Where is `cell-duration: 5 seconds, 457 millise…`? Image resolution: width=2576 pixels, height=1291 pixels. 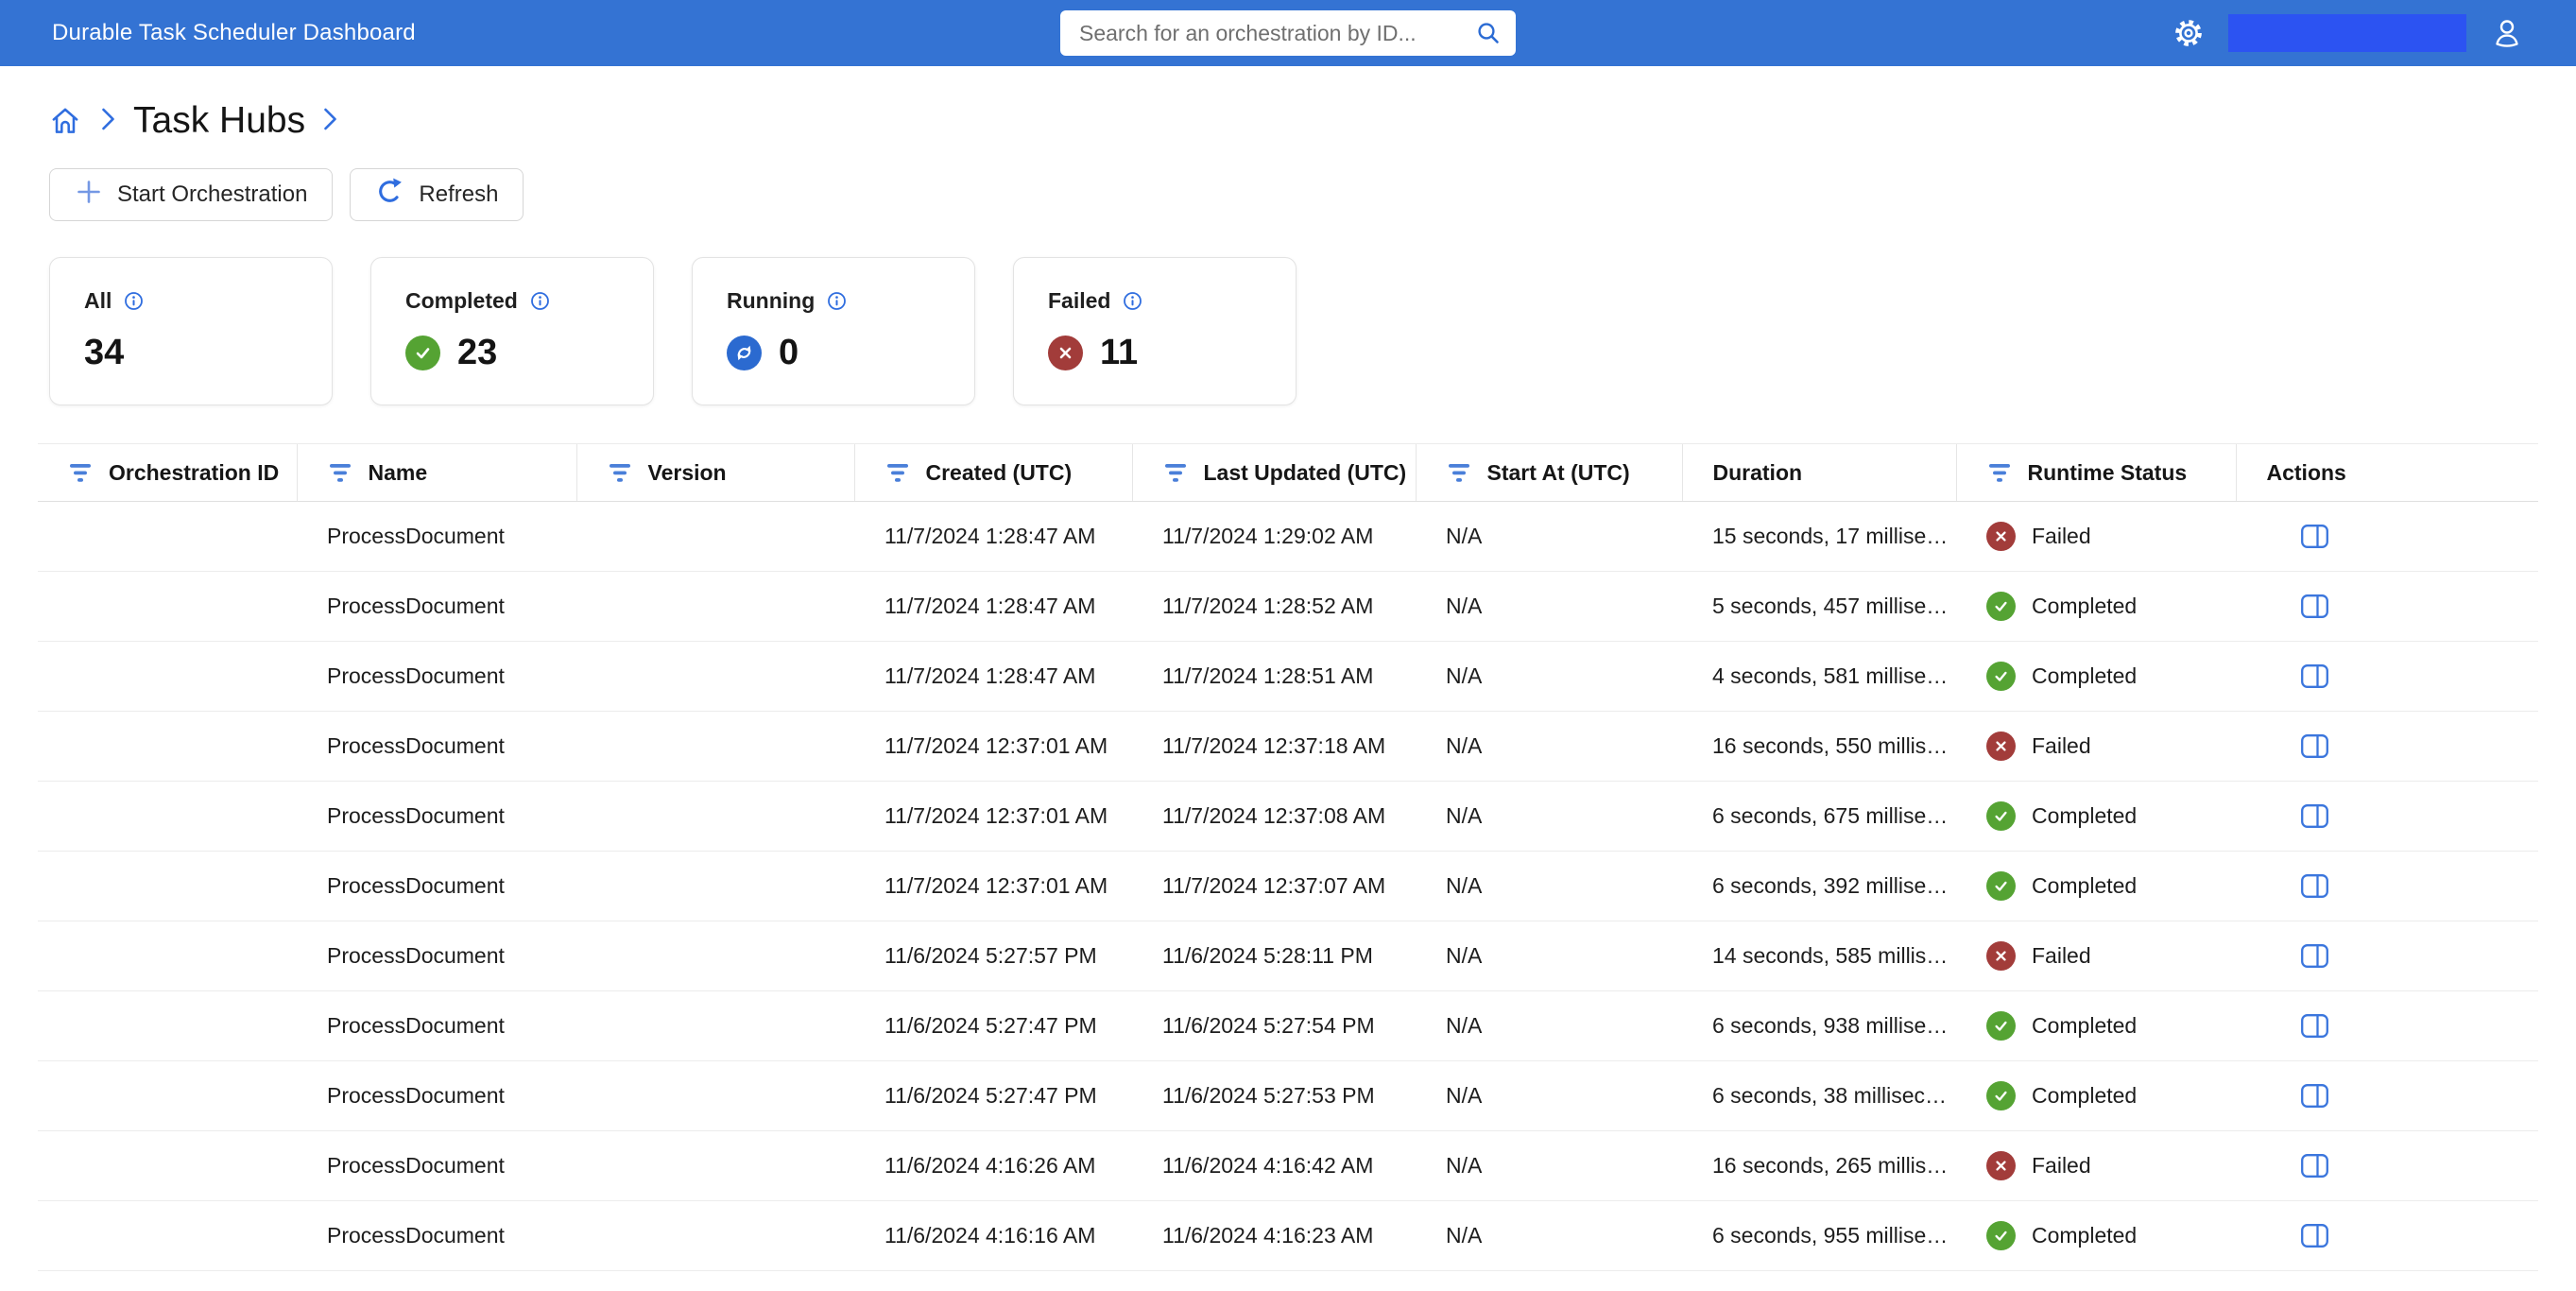
cell-duration: 5 seconds, 457 millise… is located at coordinates (1819, 606).